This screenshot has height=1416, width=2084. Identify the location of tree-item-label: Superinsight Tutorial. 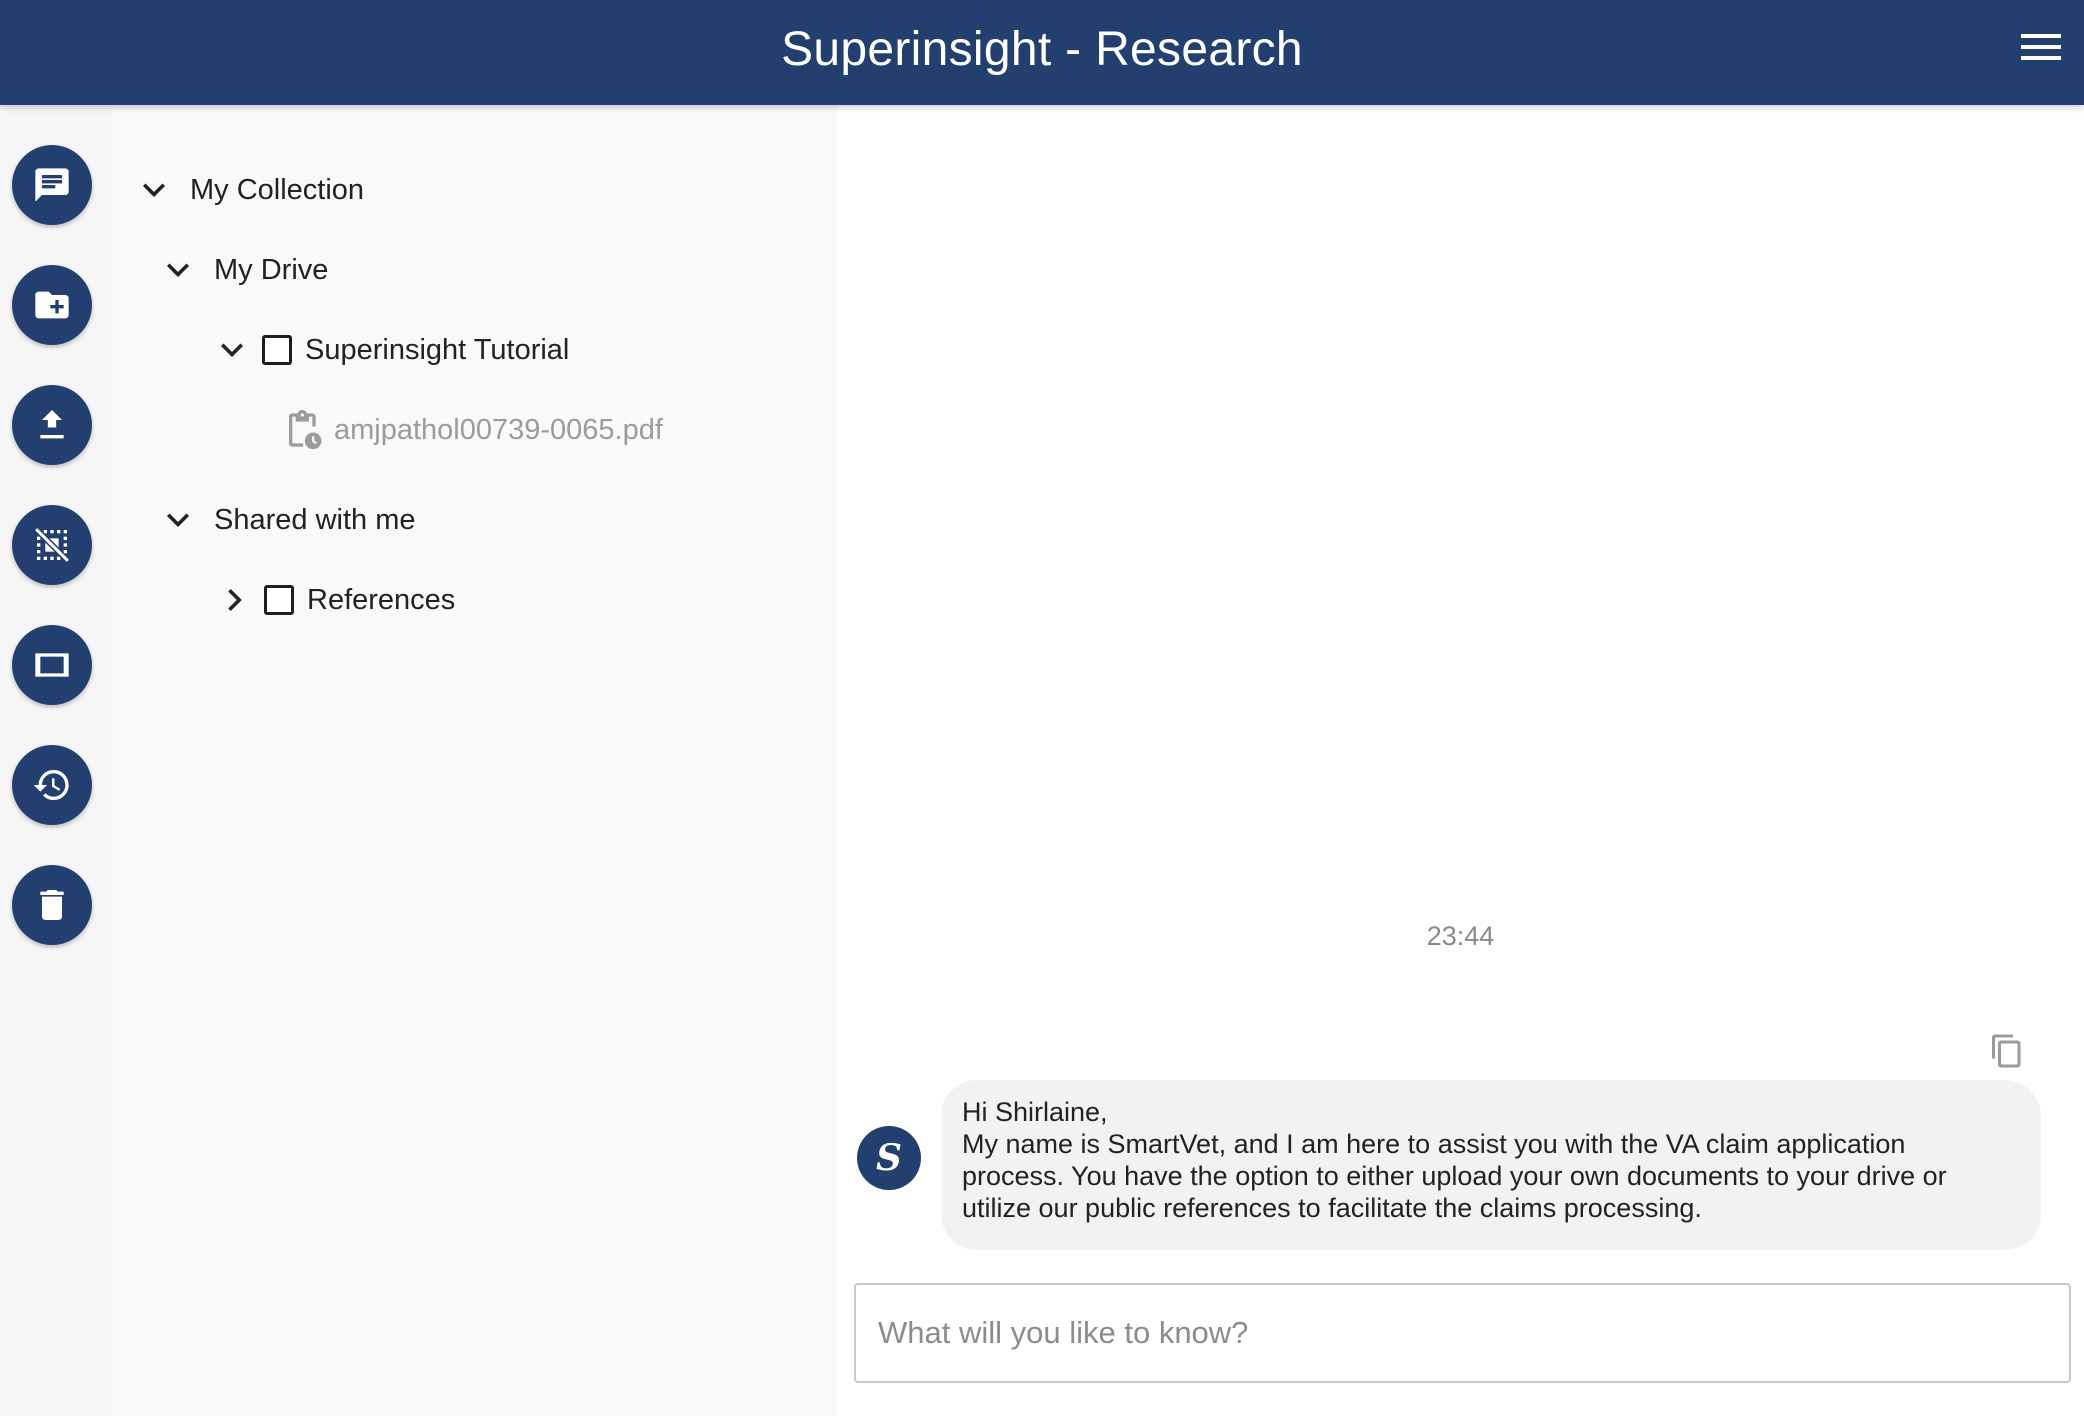
(437, 349).